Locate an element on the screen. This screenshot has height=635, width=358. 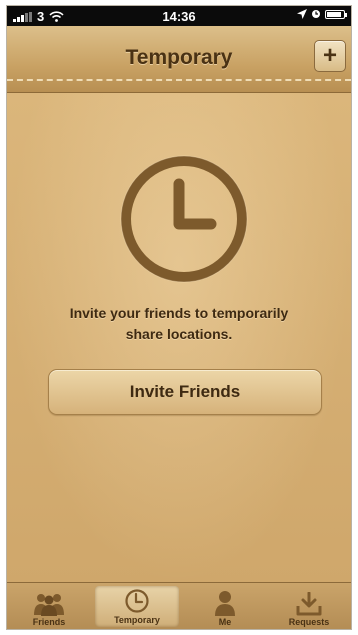
battery-icon is located at coordinates (336, 14).